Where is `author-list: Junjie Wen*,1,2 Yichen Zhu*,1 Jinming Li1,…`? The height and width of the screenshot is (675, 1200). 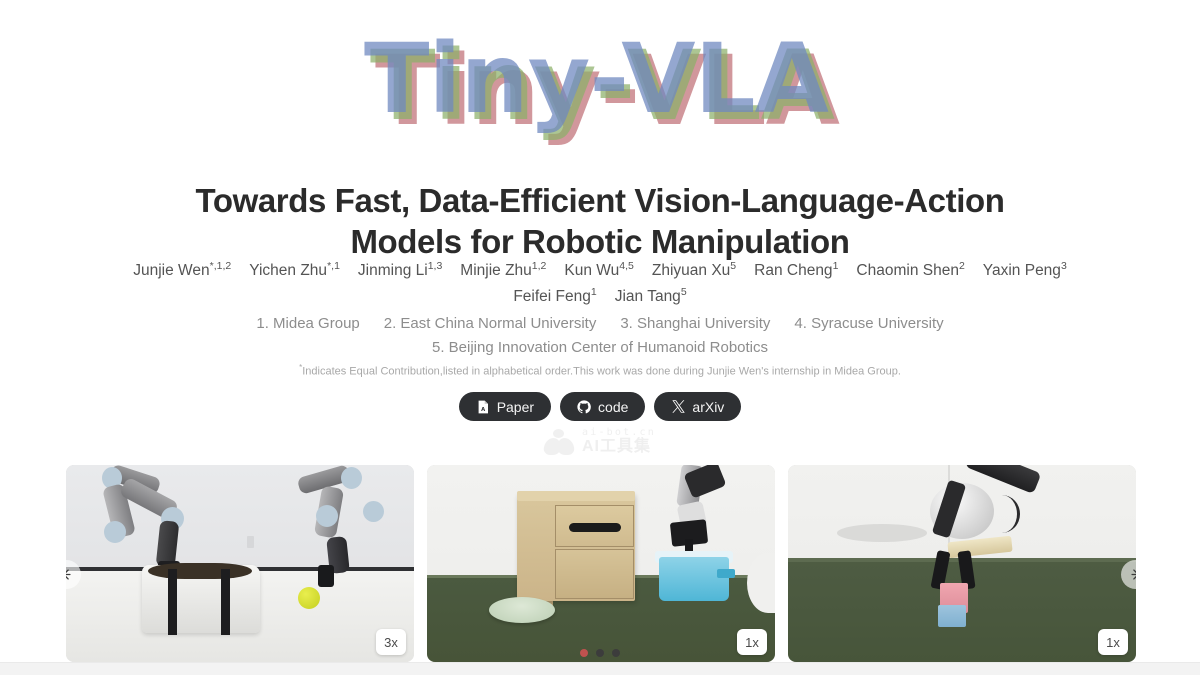
author-list: Junjie Wen*,1,2 Yichen Zhu*,1 Jinming Li1,… is located at coordinates (600, 284).